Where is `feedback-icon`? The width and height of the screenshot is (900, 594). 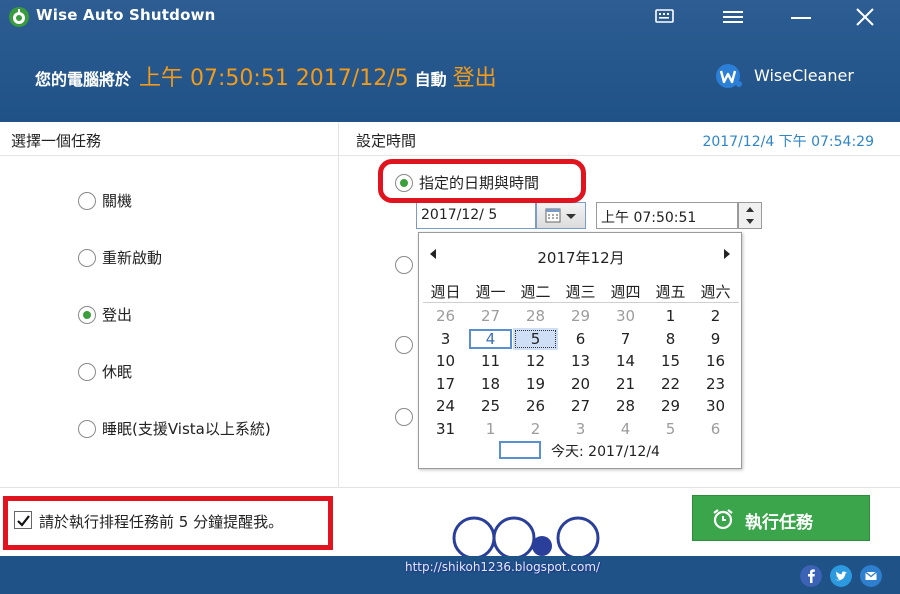 feedback-icon is located at coordinates (665, 17).